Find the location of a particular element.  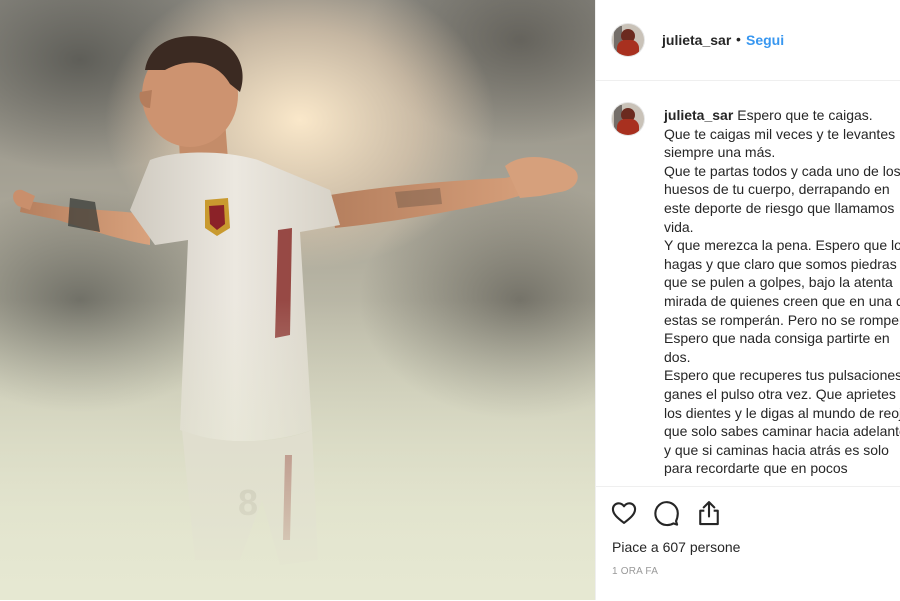

follow-button: Segui is located at coordinates (765, 40).